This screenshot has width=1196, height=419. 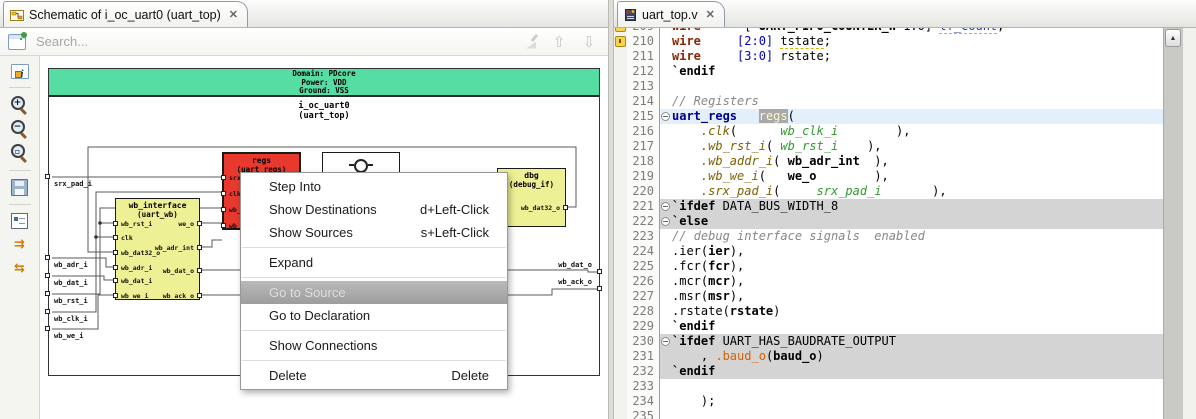 I want to click on code-line-body: // Registers, so click(x=911, y=101).